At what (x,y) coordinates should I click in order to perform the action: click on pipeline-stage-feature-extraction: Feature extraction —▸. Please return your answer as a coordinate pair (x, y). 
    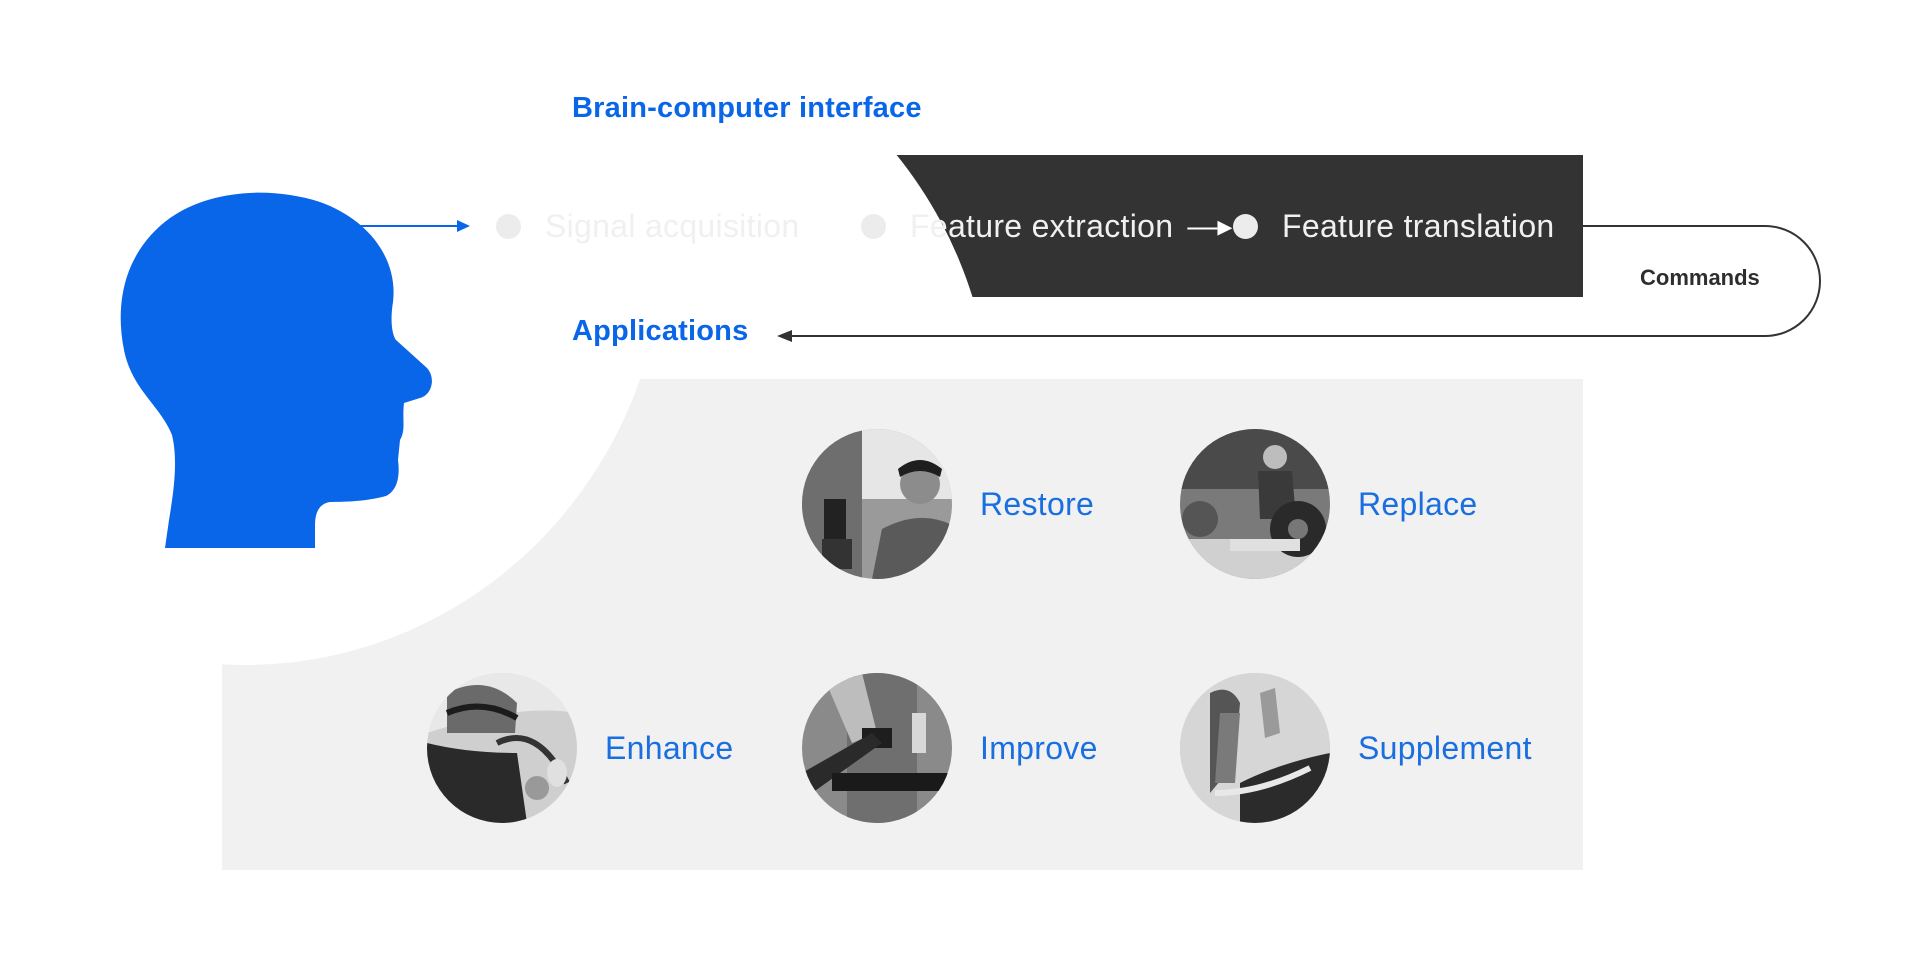
    Looking at the image, I should click on (1046, 226).